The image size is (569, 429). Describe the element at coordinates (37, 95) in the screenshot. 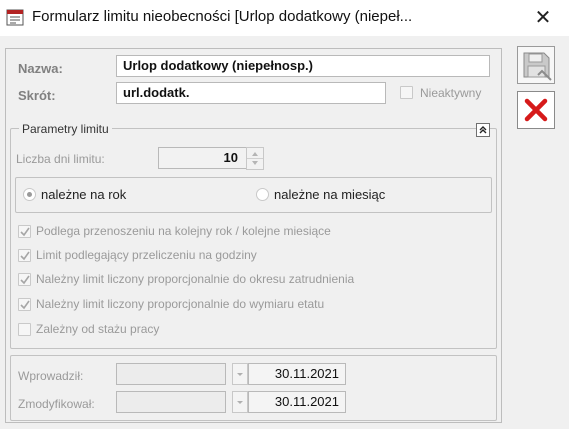

I see `short-label: Skrót:` at that location.